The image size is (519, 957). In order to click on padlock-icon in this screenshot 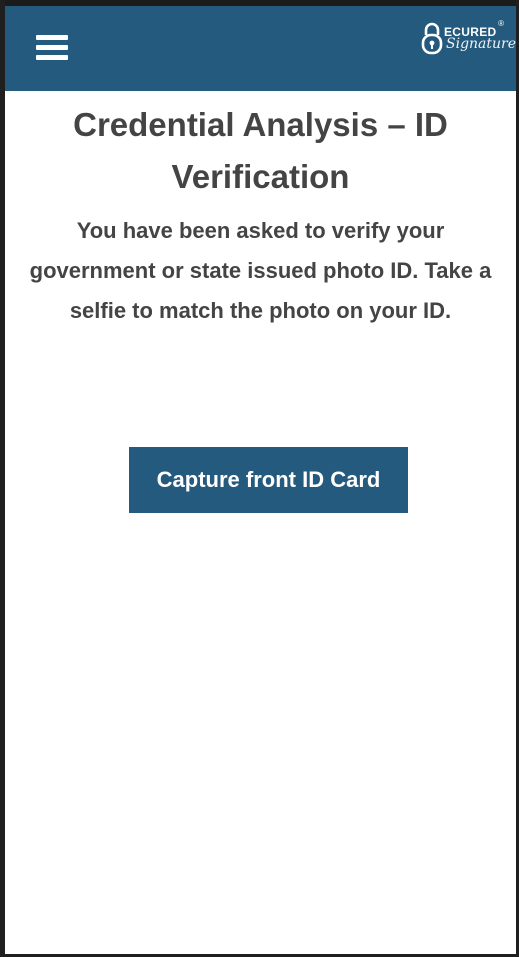, I will do `click(432, 38)`.